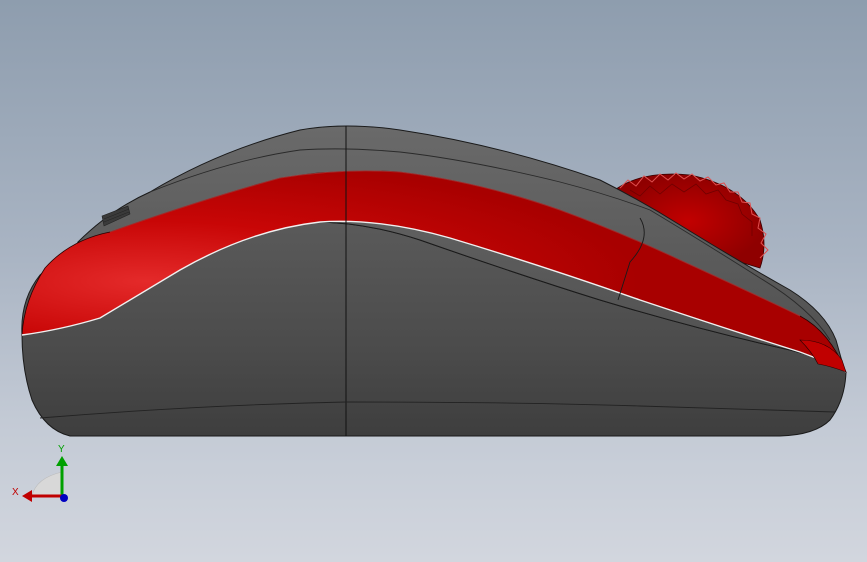  Describe the element at coordinates (62, 461) in the screenshot. I see `y-axis-arrow` at that location.